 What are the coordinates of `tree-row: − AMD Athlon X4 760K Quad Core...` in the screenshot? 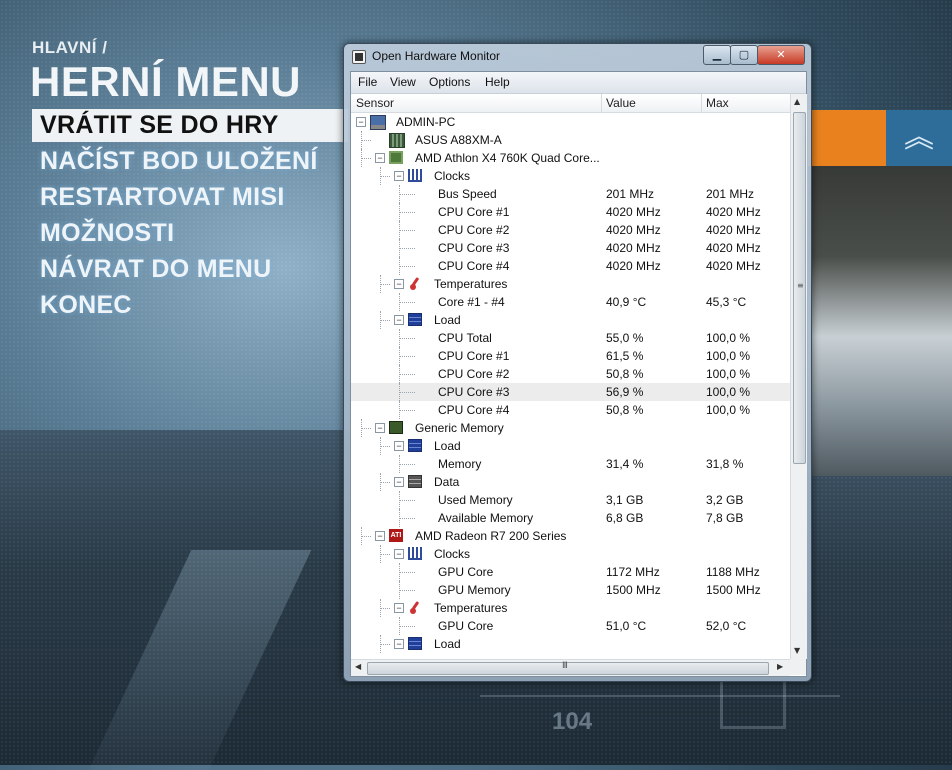 It's located at (570, 158).